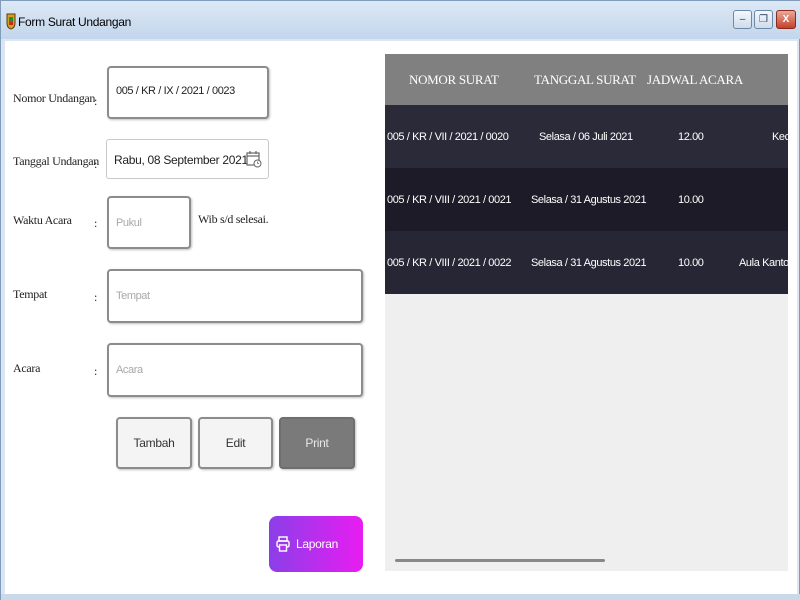 Image resolution: width=800 pixels, height=600 pixels. Describe the element at coordinates (175, 91) in the screenshot. I see `nomor-undangan-value: 005 / KR / IX / 2021 / 0023` at that location.